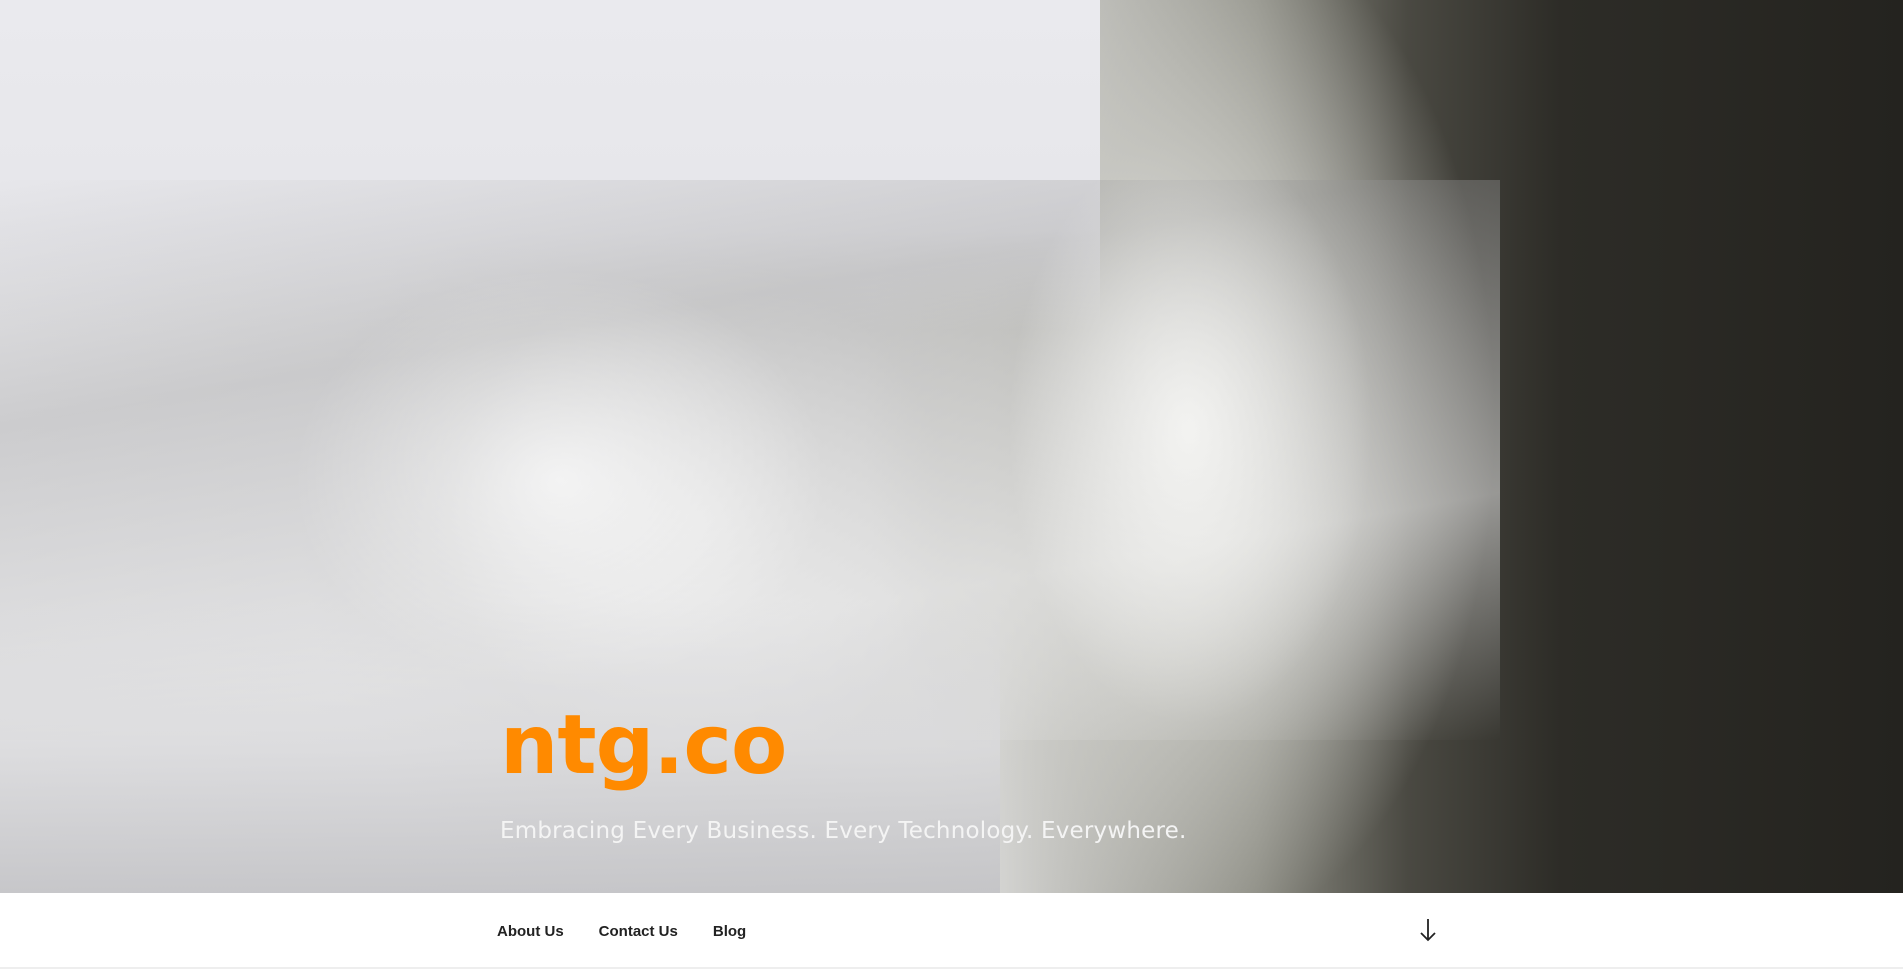  I want to click on nav-link-contact-us: Contact Us, so click(638, 931).